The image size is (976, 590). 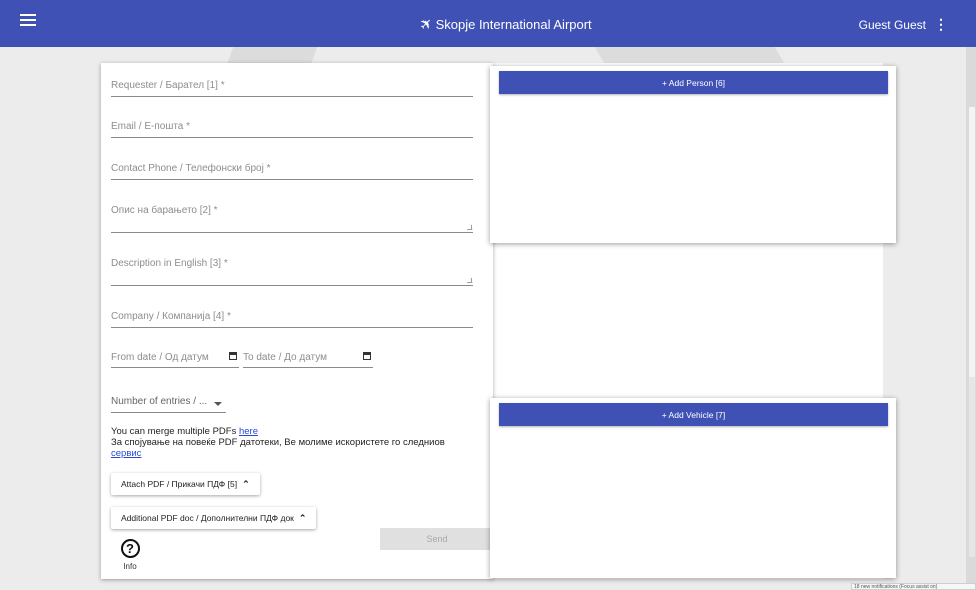 I want to click on description-en-label: Description in English [3] *, so click(x=169, y=263).